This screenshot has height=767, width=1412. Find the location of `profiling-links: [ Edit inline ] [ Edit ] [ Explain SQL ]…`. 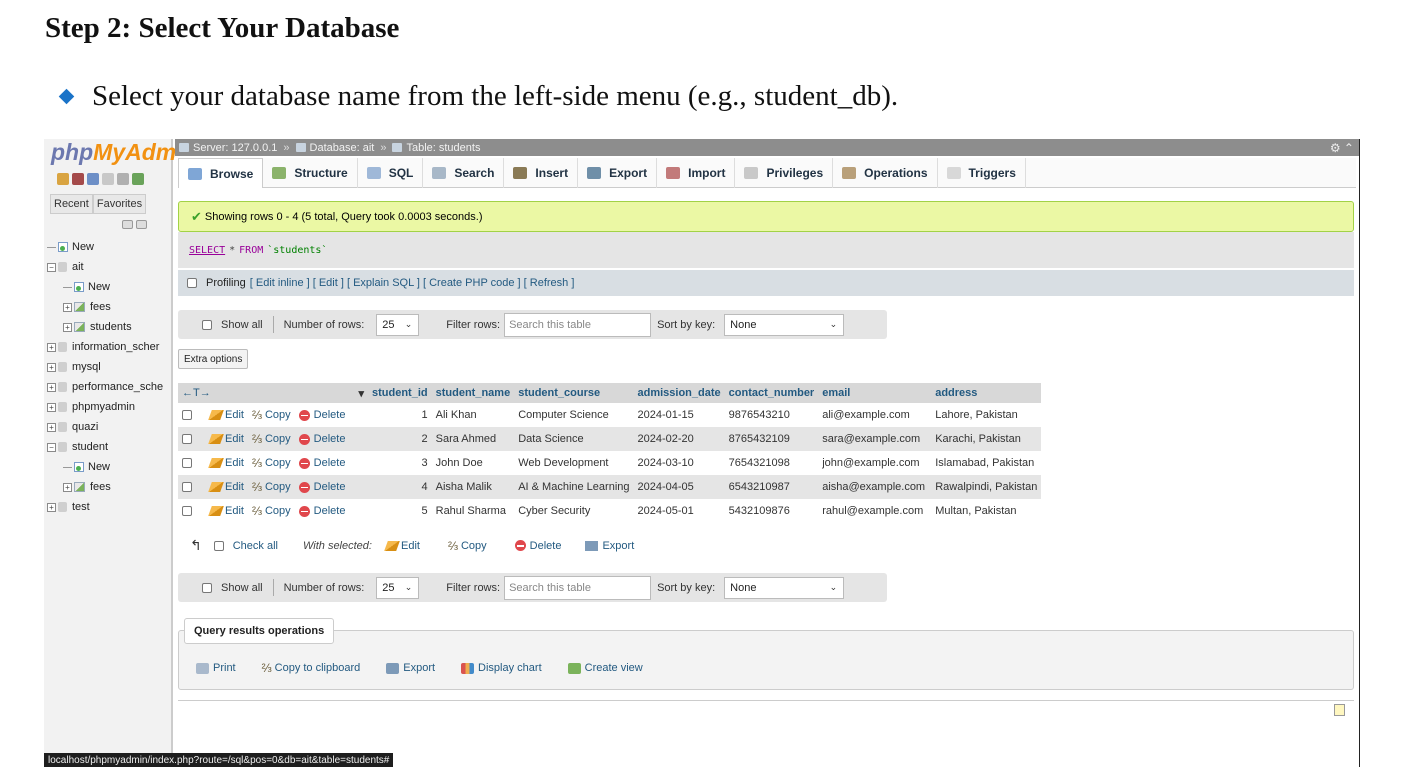

profiling-links: [ Edit inline ] [ Edit ] [ Explain SQL ]… is located at coordinates (412, 283).